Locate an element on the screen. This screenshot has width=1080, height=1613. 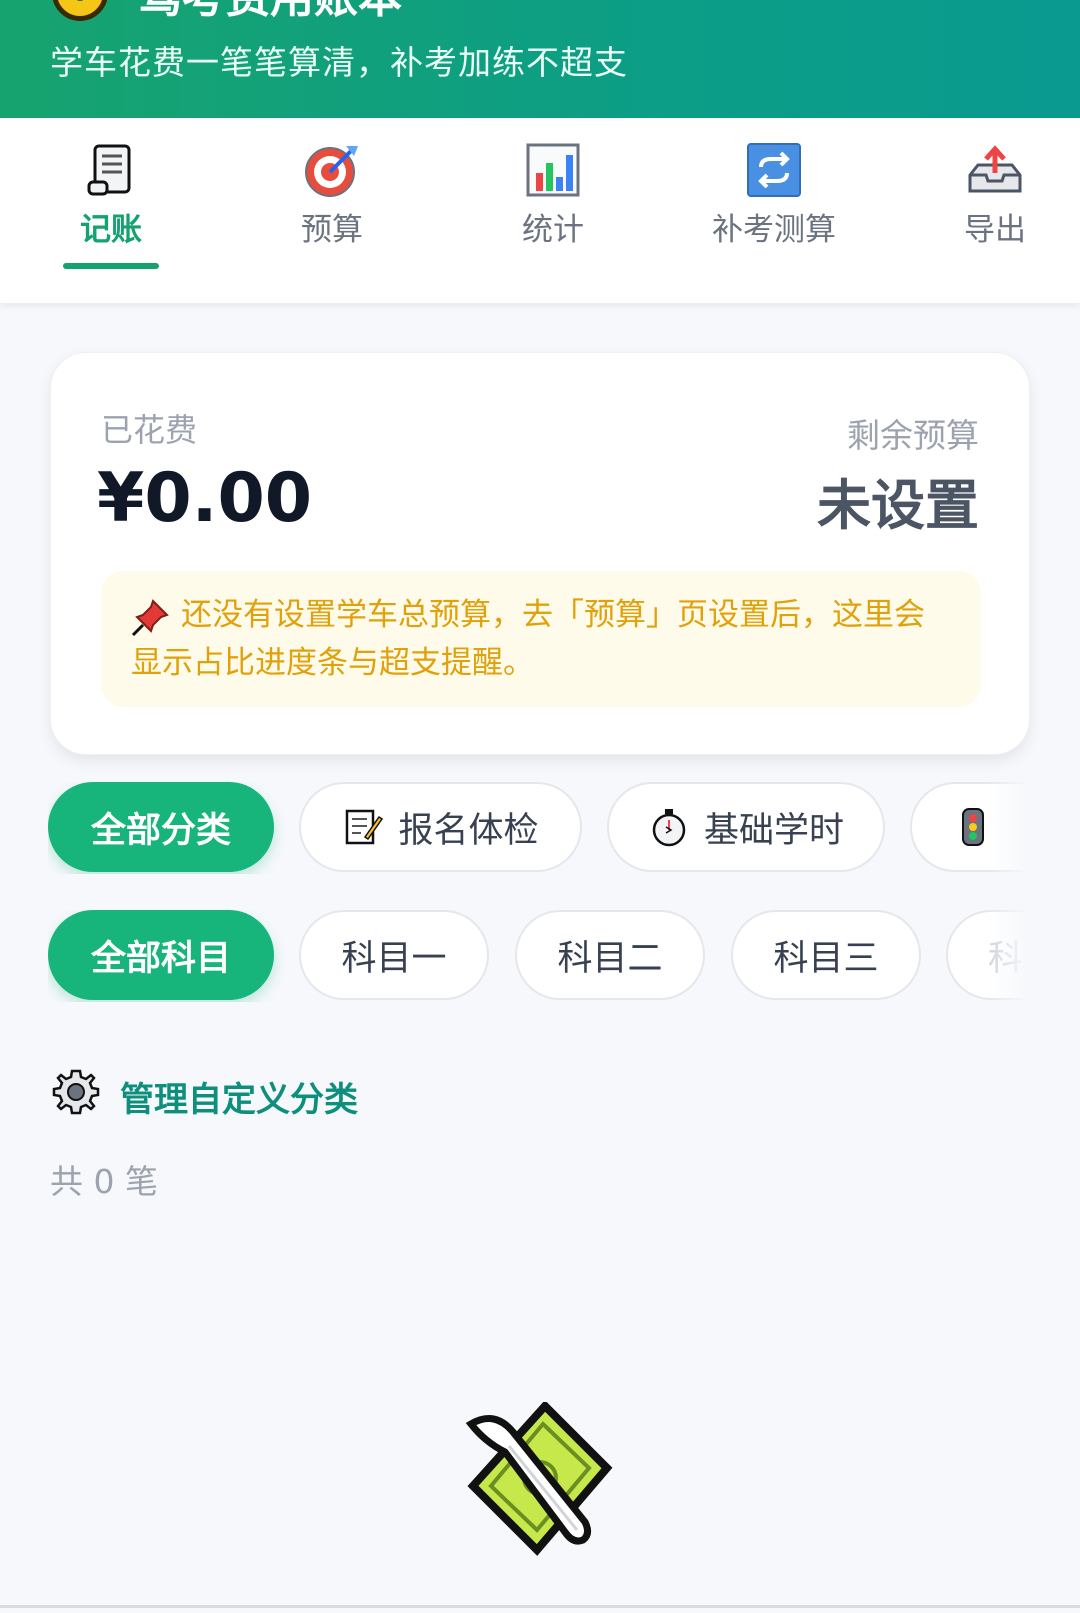
tab-label: 导出 is located at coordinates (995, 230).